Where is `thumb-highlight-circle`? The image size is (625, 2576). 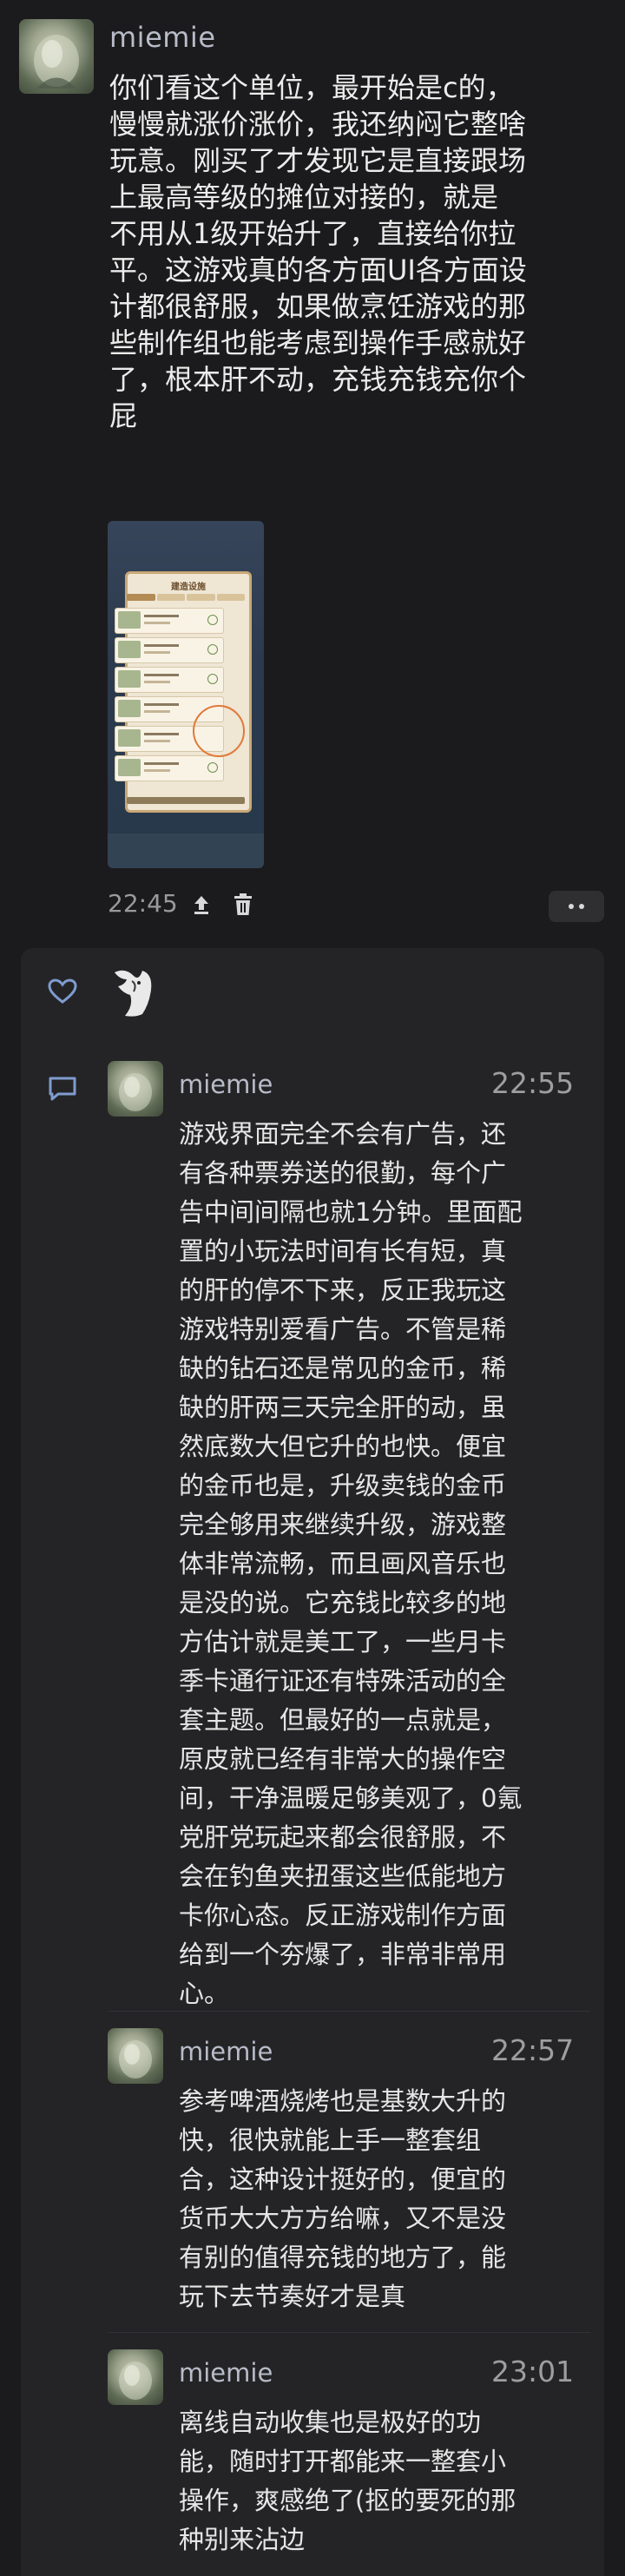 thumb-highlight-circle is located at coordinates (219, 731).